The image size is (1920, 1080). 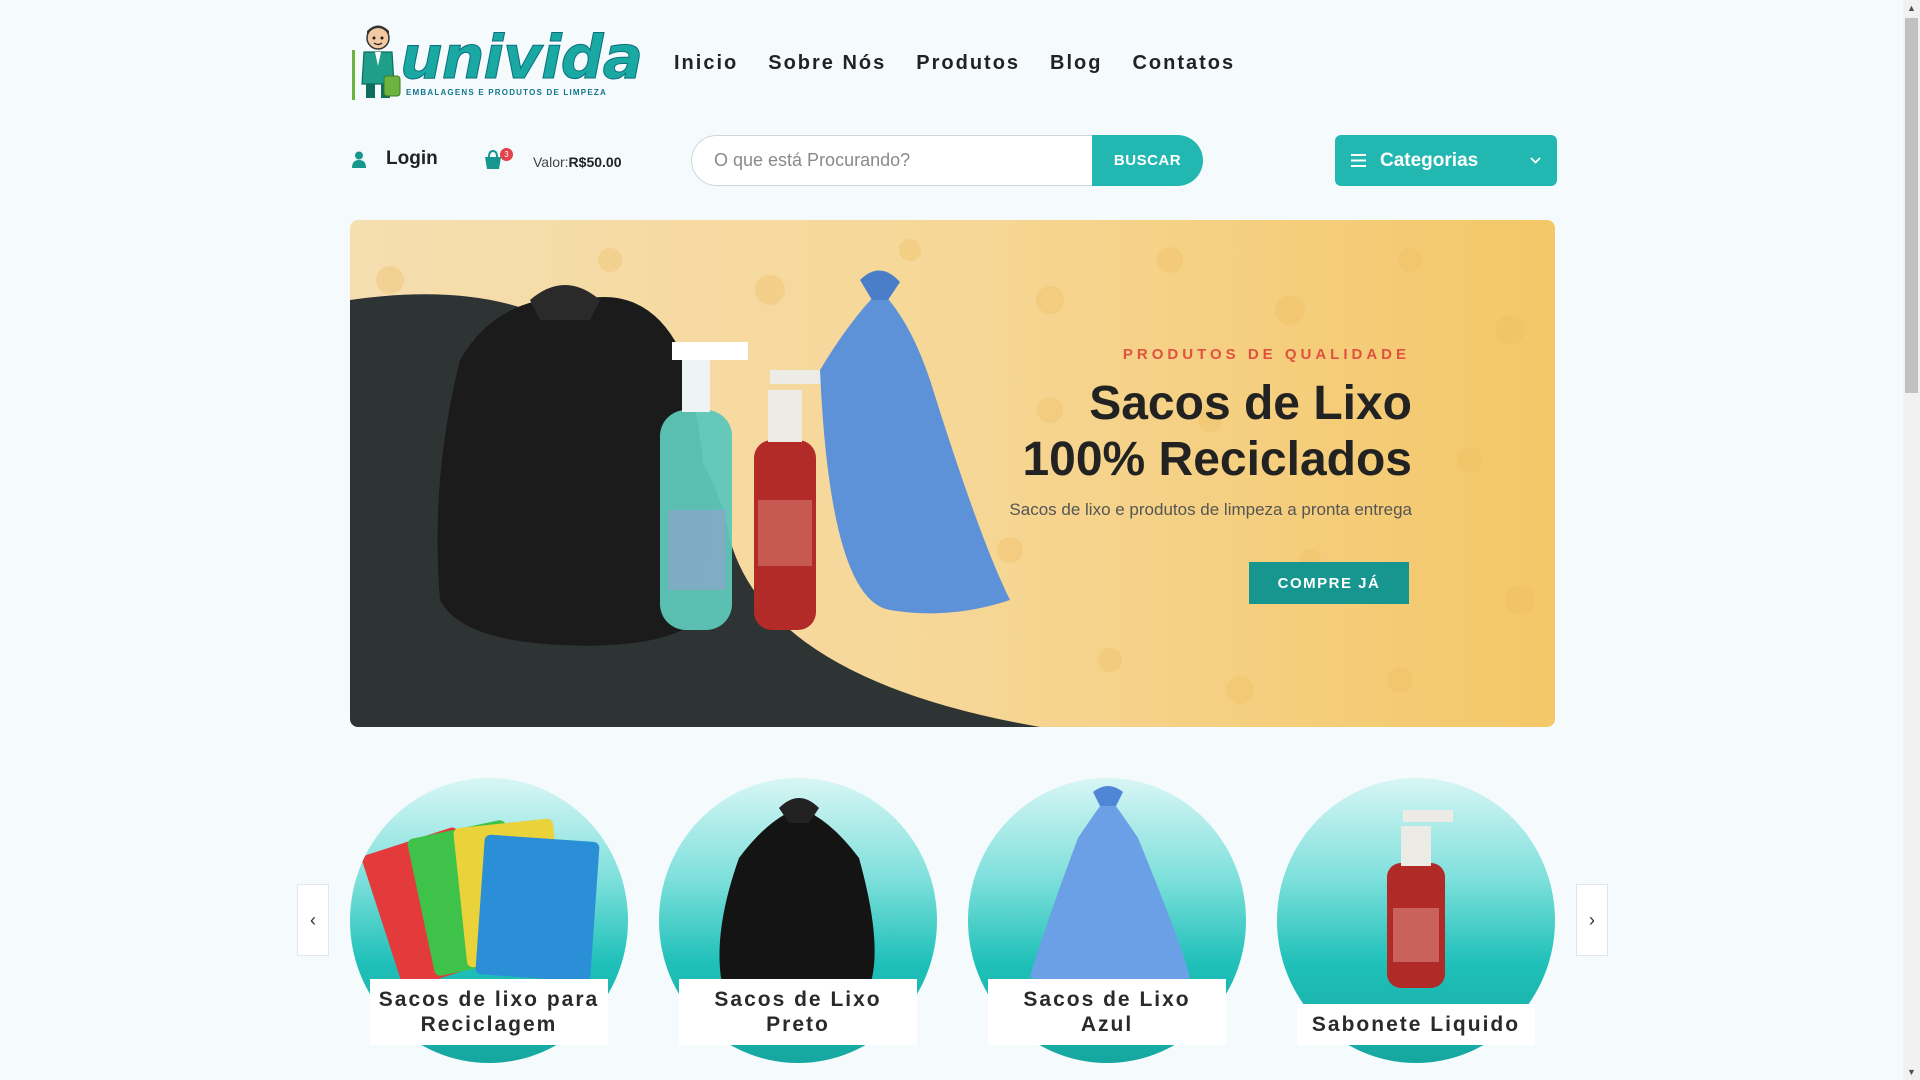 What do you see at coordinates (1329, 583) in the screenshot?
I see `buy-now-button: COMPRE JÁ` at bounding box center [1329, 583].